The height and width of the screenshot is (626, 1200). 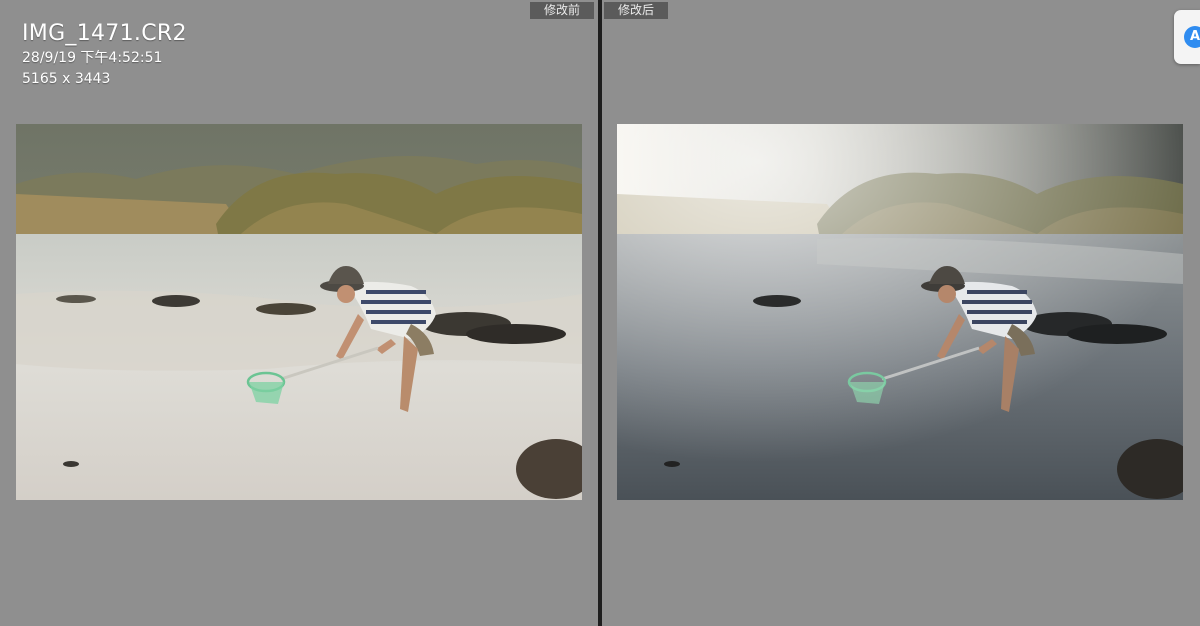 What do you see at coordinates (92, 58) in the screenshot?
I see `capture-datetime: 28/9/19 下午4:52:51` at bounding box center [92, 58].